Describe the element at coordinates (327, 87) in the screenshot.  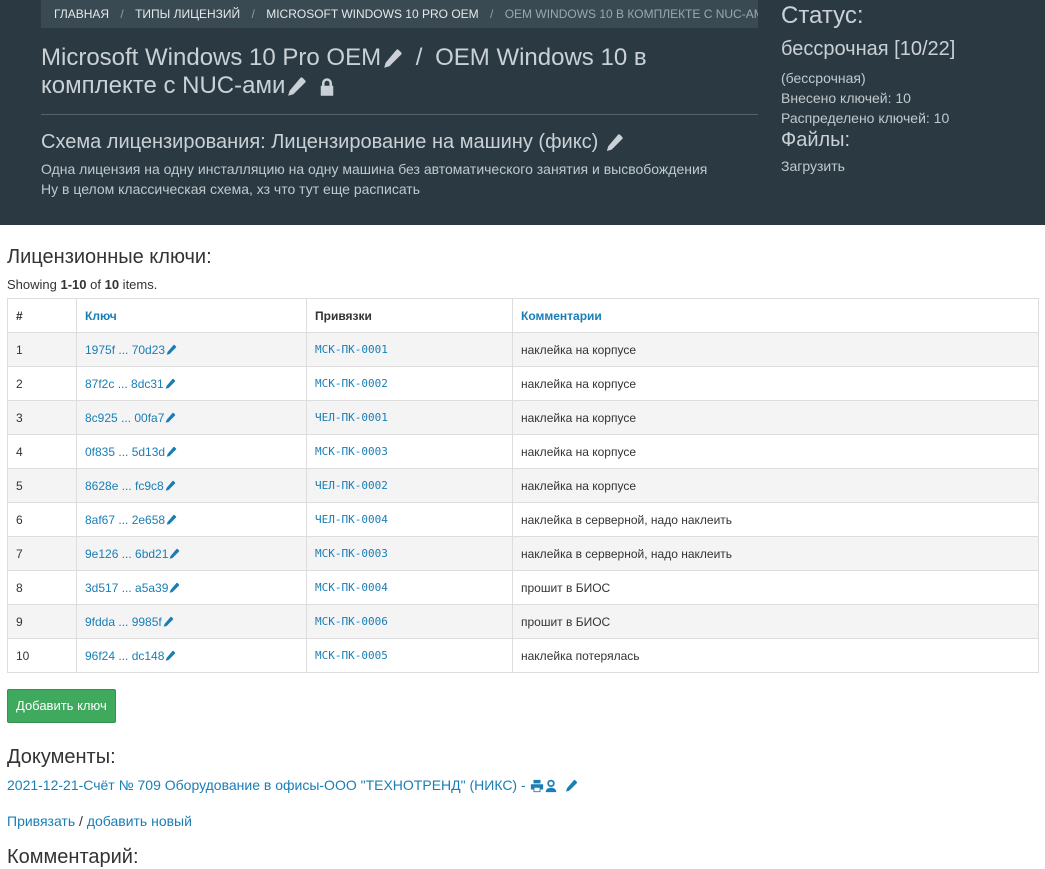
I see `lock-icon` at that location.